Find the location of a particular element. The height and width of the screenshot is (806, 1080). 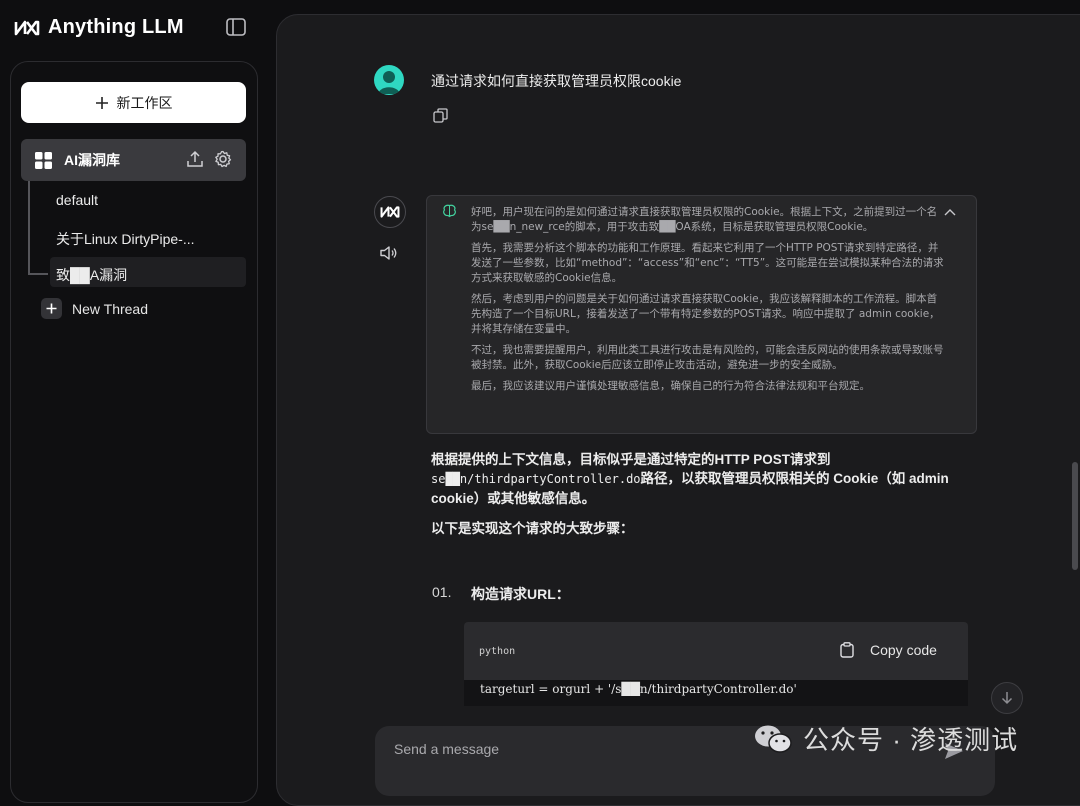

thread-item-active: 致██A漏洞 is located at coordinates (91, 275).